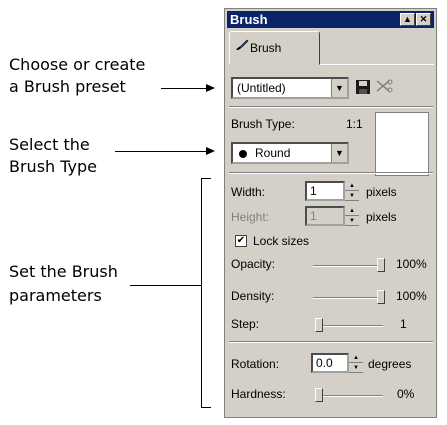 This screenshot has width=447, height=425. What do you see at coordinates (243, 155) in the screenshot?
I see `round-brush-icon` at bounding box center [243, 155].